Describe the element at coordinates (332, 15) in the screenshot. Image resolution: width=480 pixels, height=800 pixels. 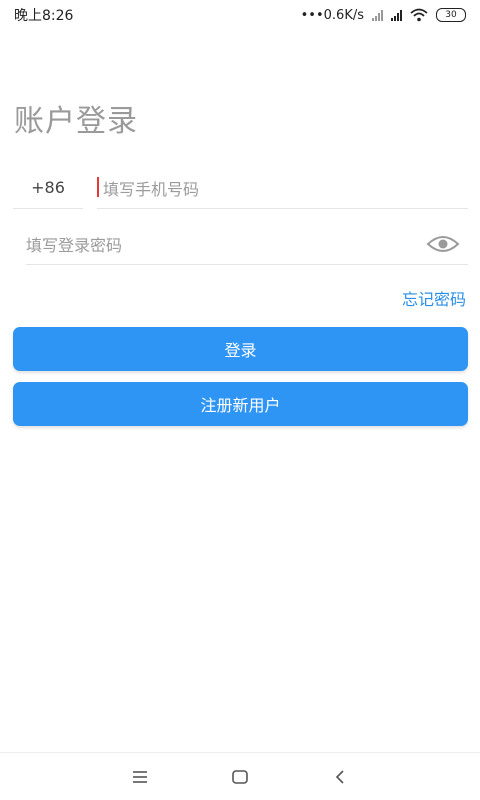
I see `network-speed: •••0.6K/s` at that location.